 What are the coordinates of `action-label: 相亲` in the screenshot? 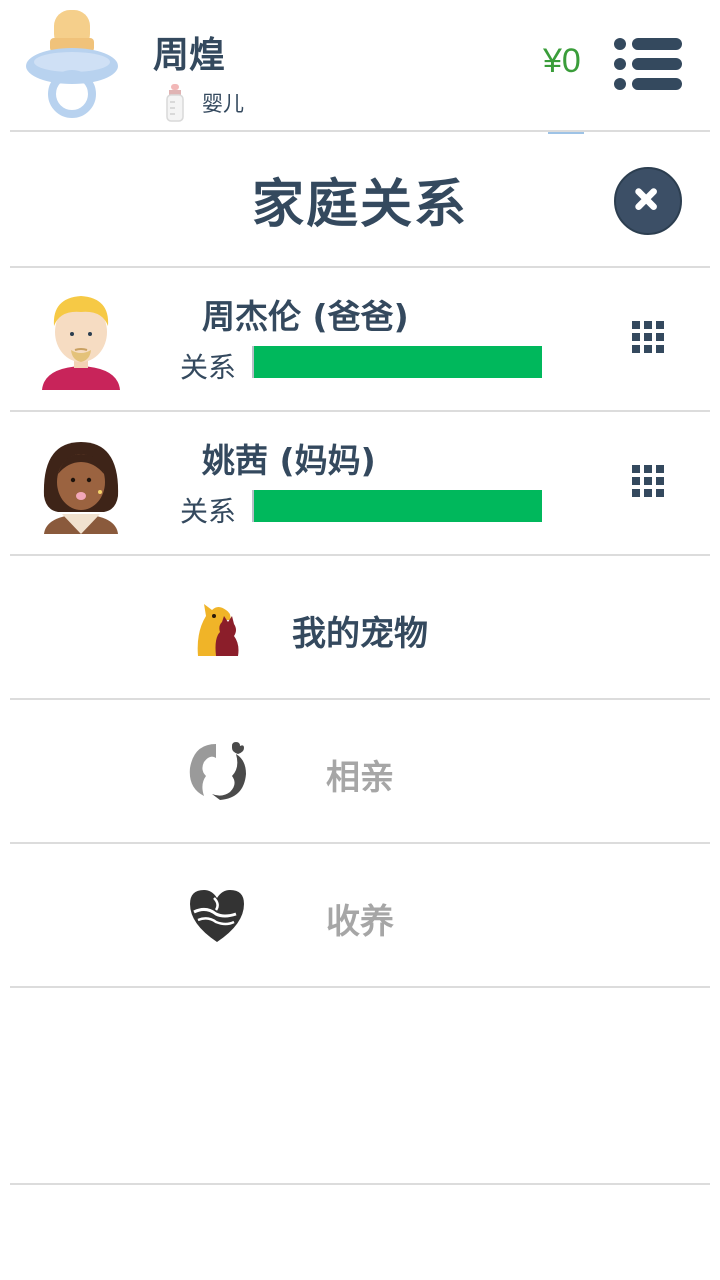 It's located at (360, 778).